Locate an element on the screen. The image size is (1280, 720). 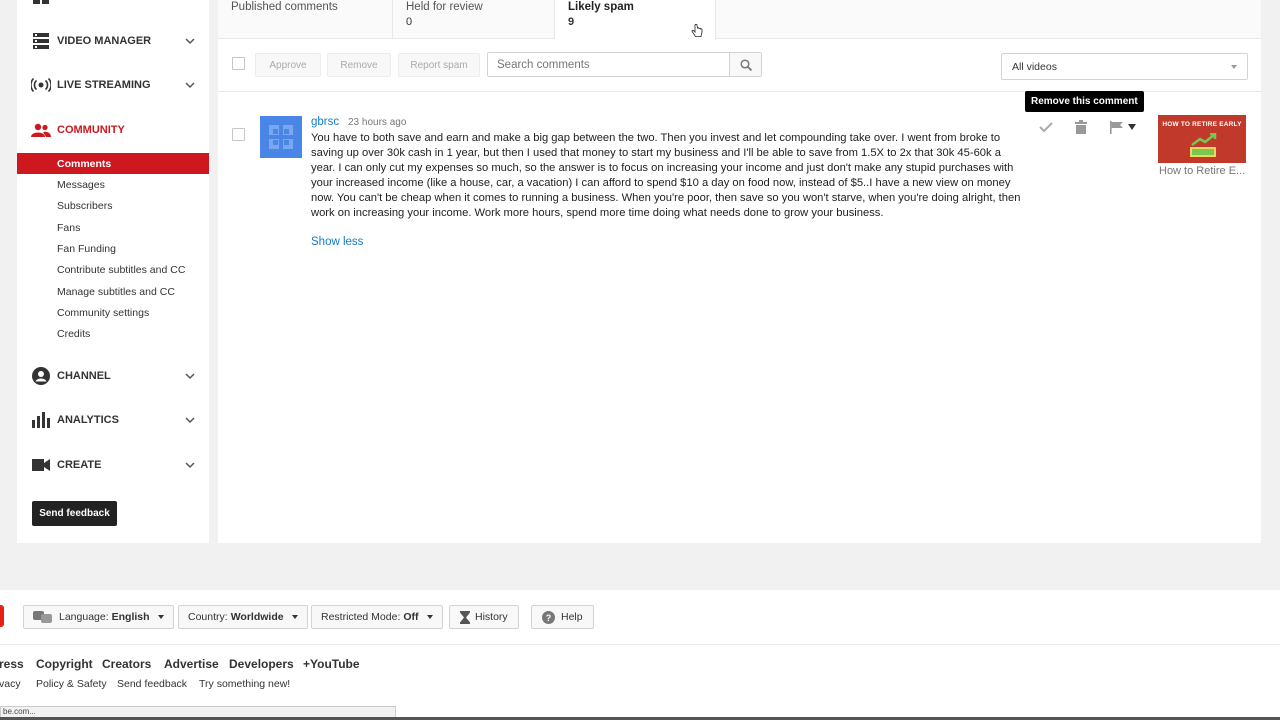
sidebar-item-messages: Messages is located at coordinates (113, 184).